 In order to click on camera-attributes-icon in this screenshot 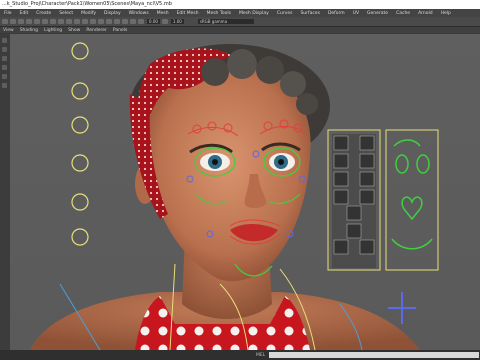, I will do `click(13, 21)`.